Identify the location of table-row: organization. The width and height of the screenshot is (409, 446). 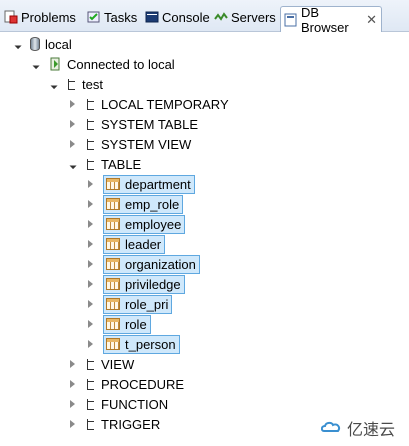
(142, 264).